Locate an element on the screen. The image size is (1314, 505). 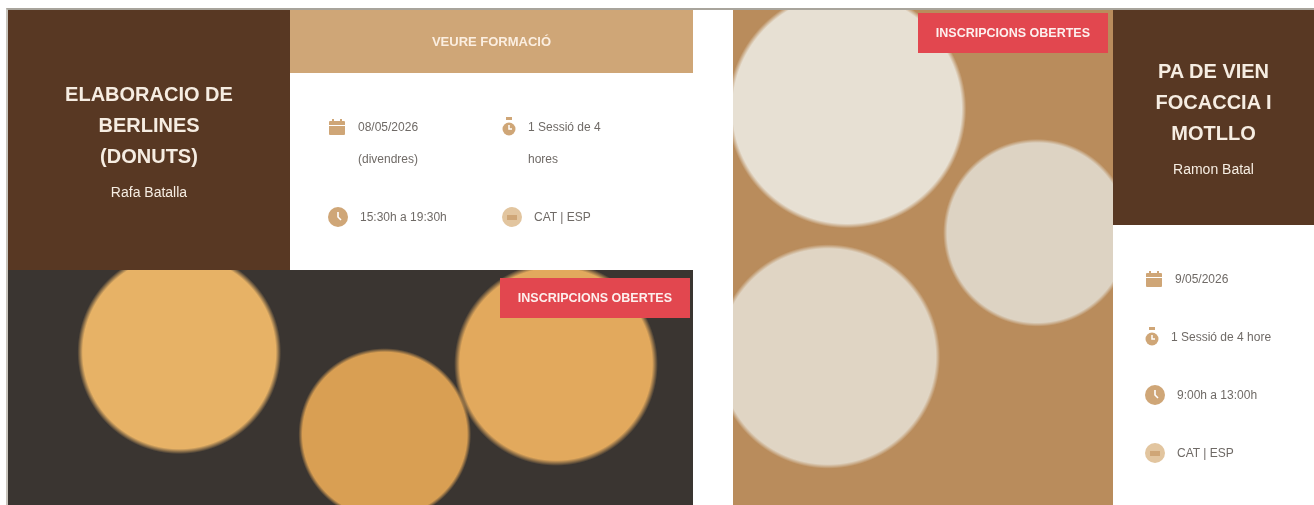
detail-text: 1 Sessió de 4 hore is located at coordinates (1221, 337).